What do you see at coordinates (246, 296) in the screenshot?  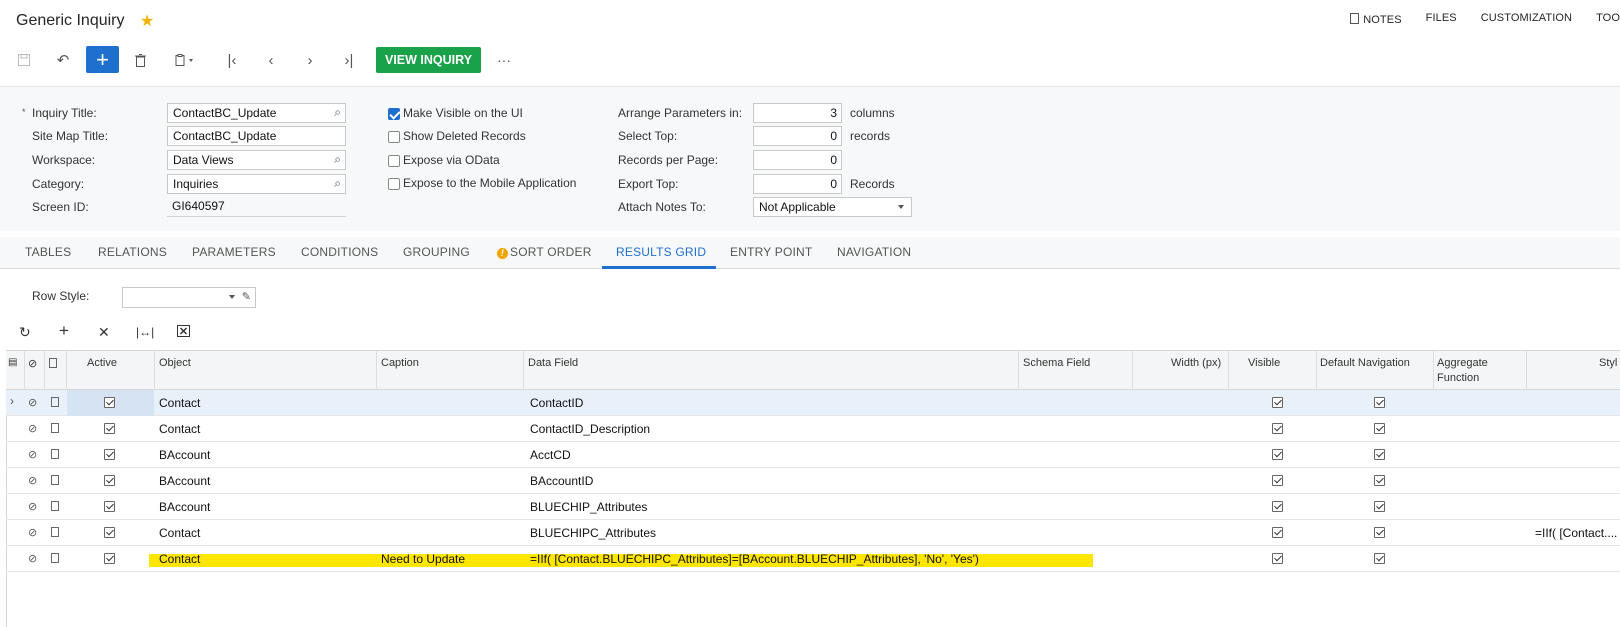 I see `edit-pencil-icon: ✎` at bounding box center [246, 296].